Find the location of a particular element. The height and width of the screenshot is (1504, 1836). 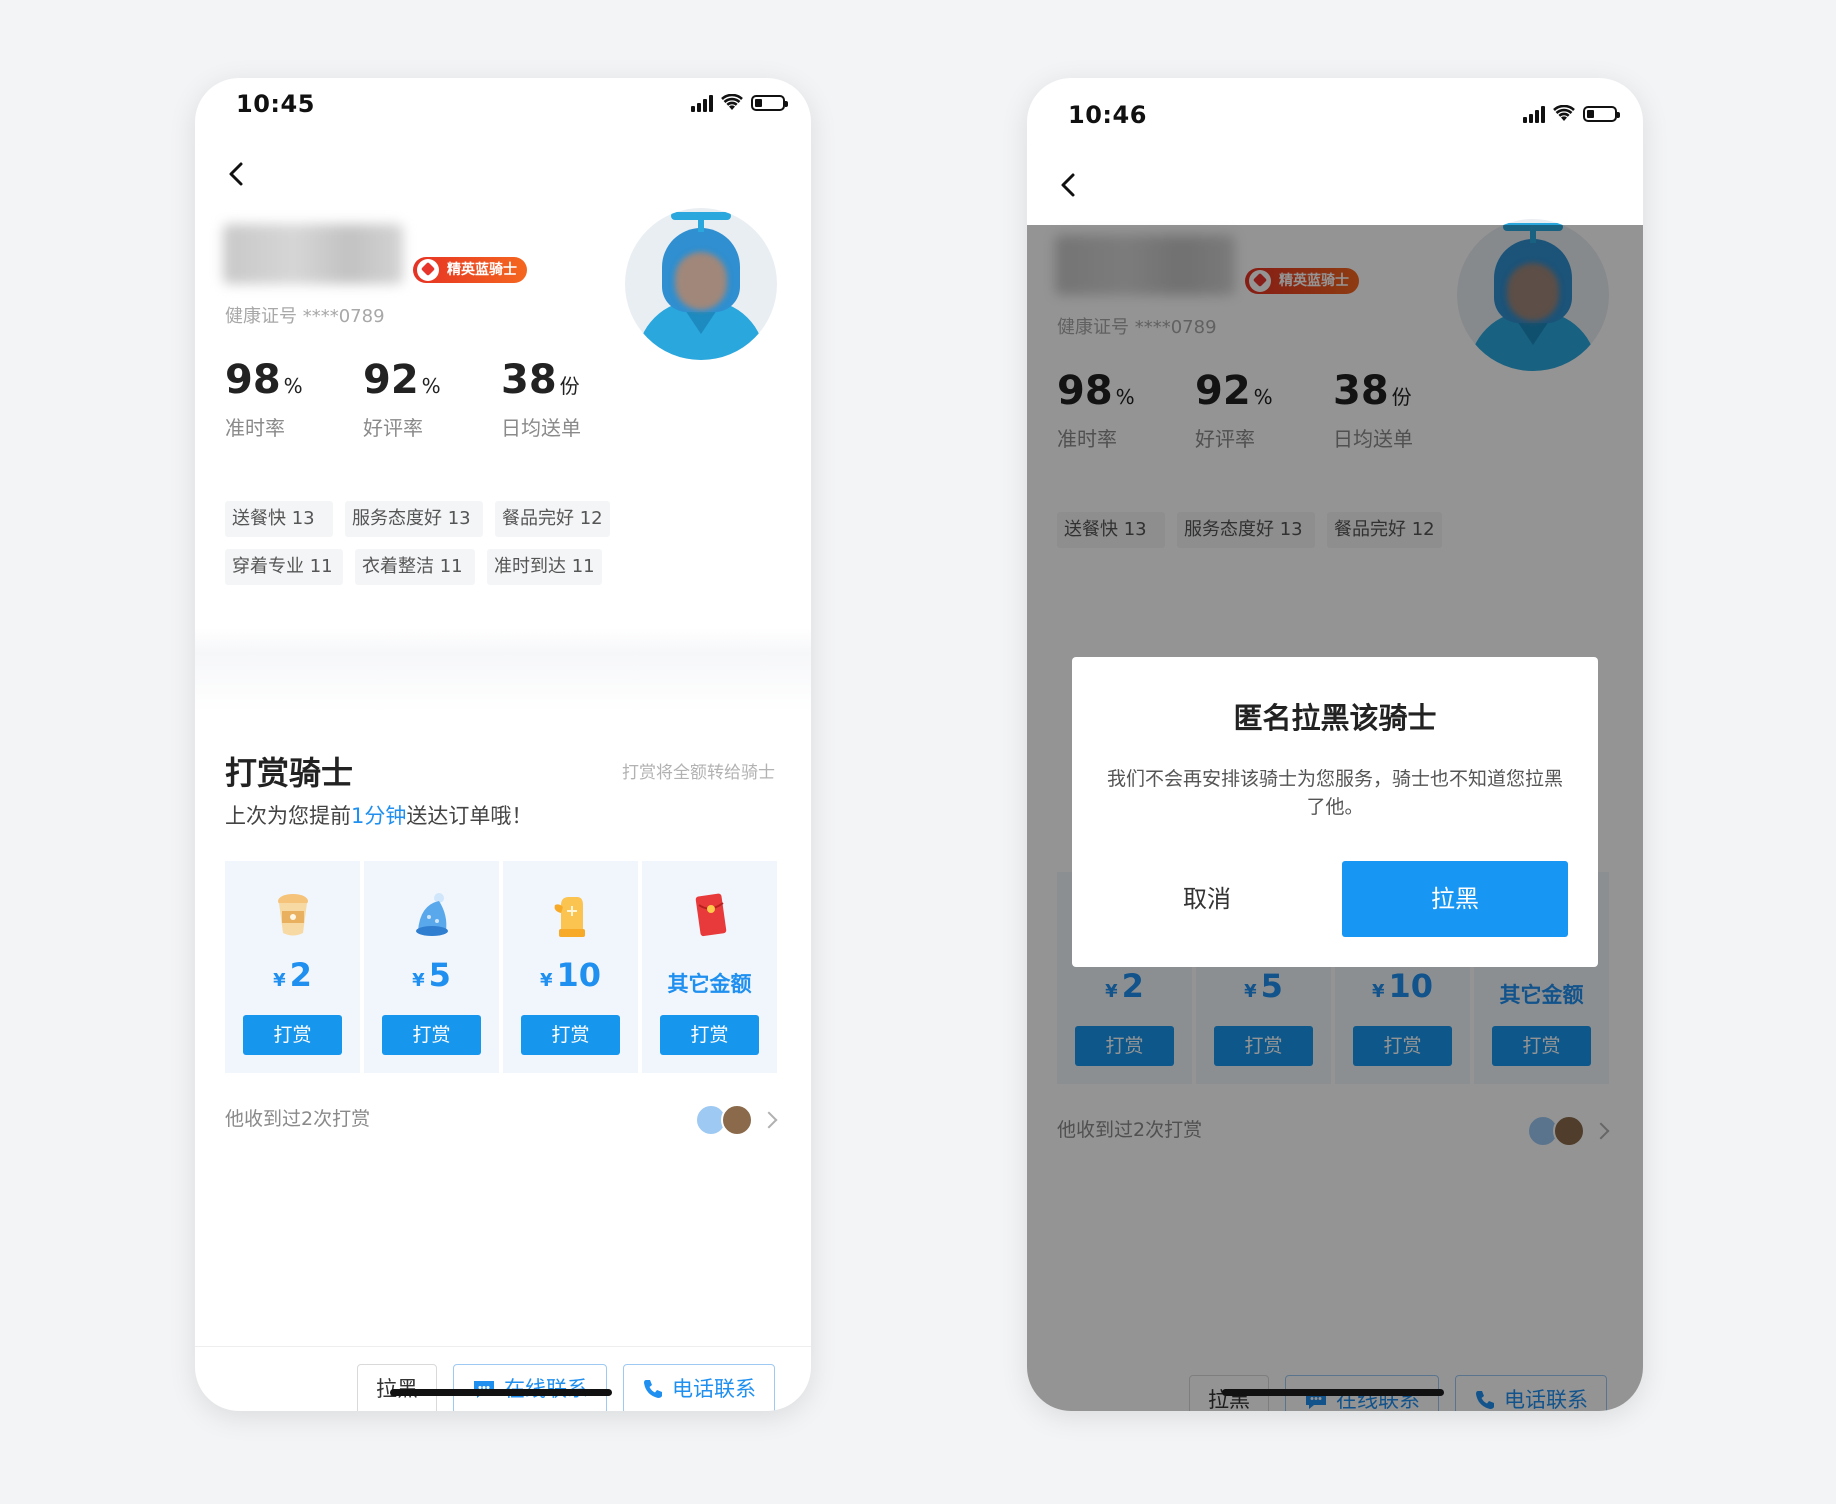

stat-label: 准时率 is located at coordinates (255, 428).